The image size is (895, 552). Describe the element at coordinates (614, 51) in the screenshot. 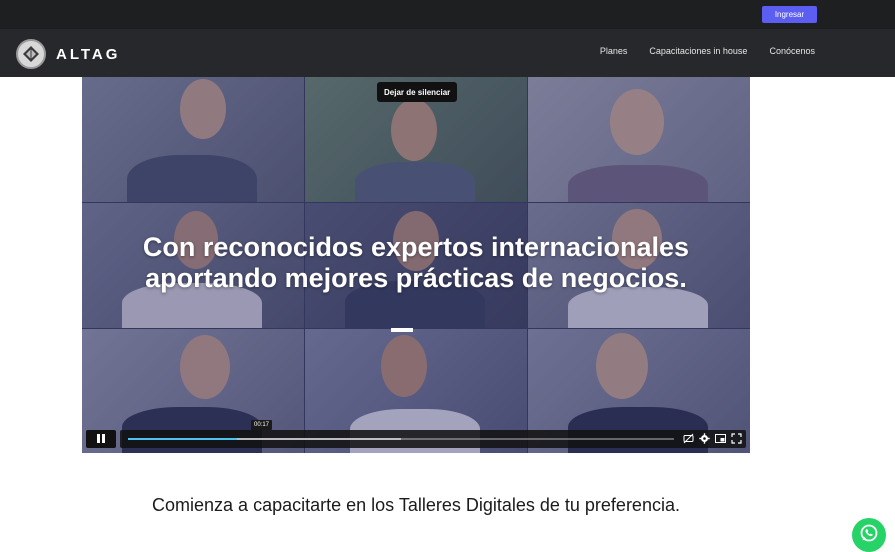

I see `nav-item-planes: Planes` at that location.